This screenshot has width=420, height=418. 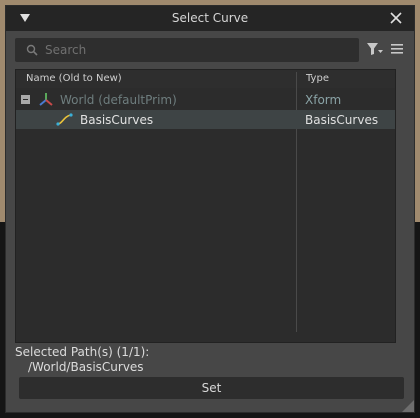 What do you see at coordinates (342, 120) in the screenshot?
I see `prim-type: BasisCurves` at bounding box center [342, 120].